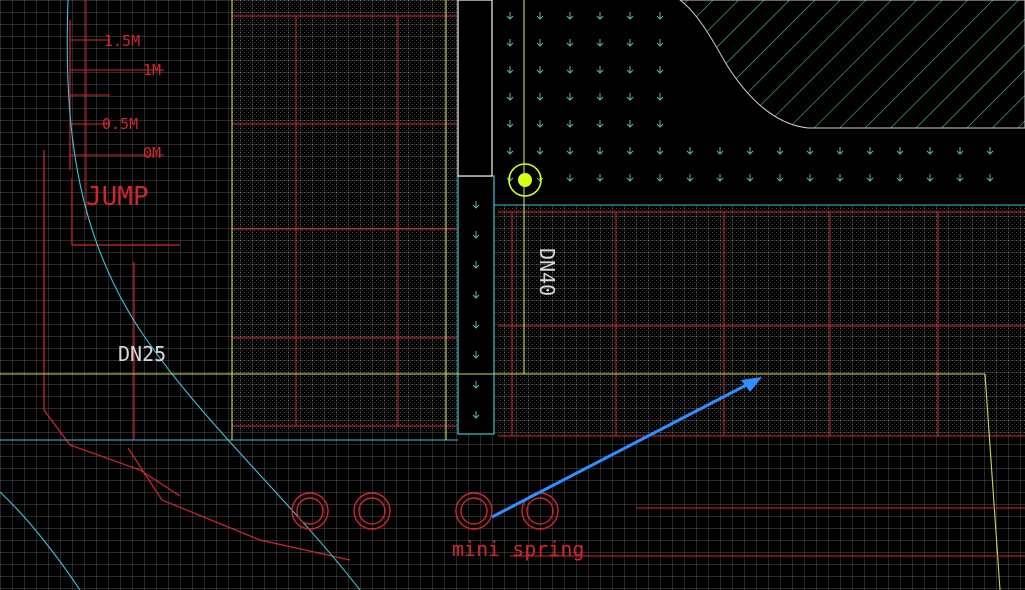  Describe the element at coordinates (475, 88) in the screenshot. I see `upper-channel` at that location.